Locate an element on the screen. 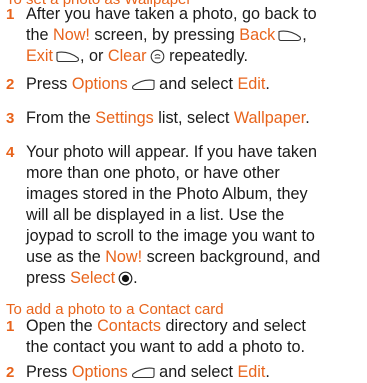 The image size is (367, 383). text: images stored in the Photo Album, they is located at coordinates (167, 194).